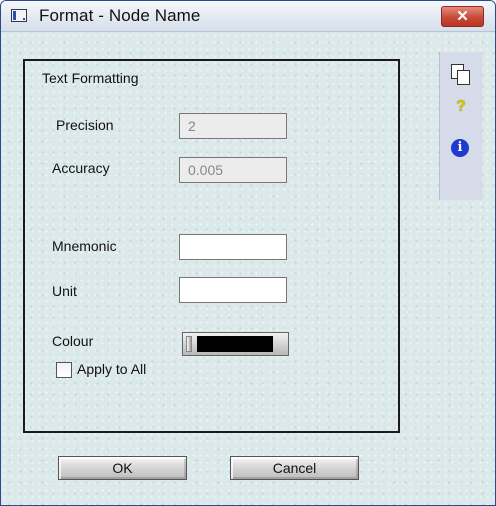 Image resolution: width=496 pixels, height=506 pixels. Describe the element at coordinates (120, 15) in the screenshot. I see `window-title: Format - Node Name` at that location.